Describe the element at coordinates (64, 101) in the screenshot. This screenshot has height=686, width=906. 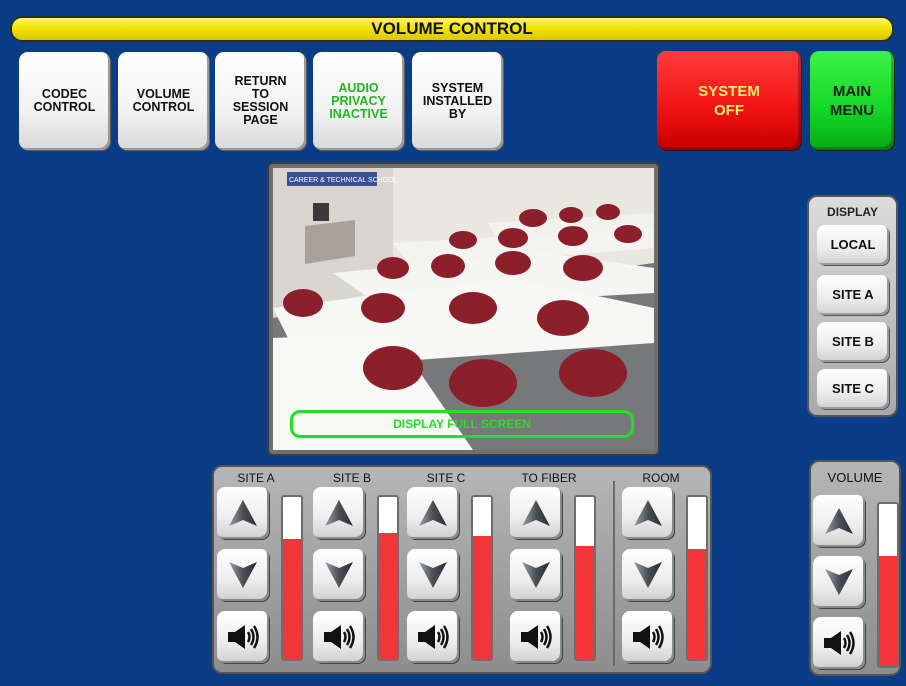
I see `codec-control-button: CODEC CONTROL` at that location.